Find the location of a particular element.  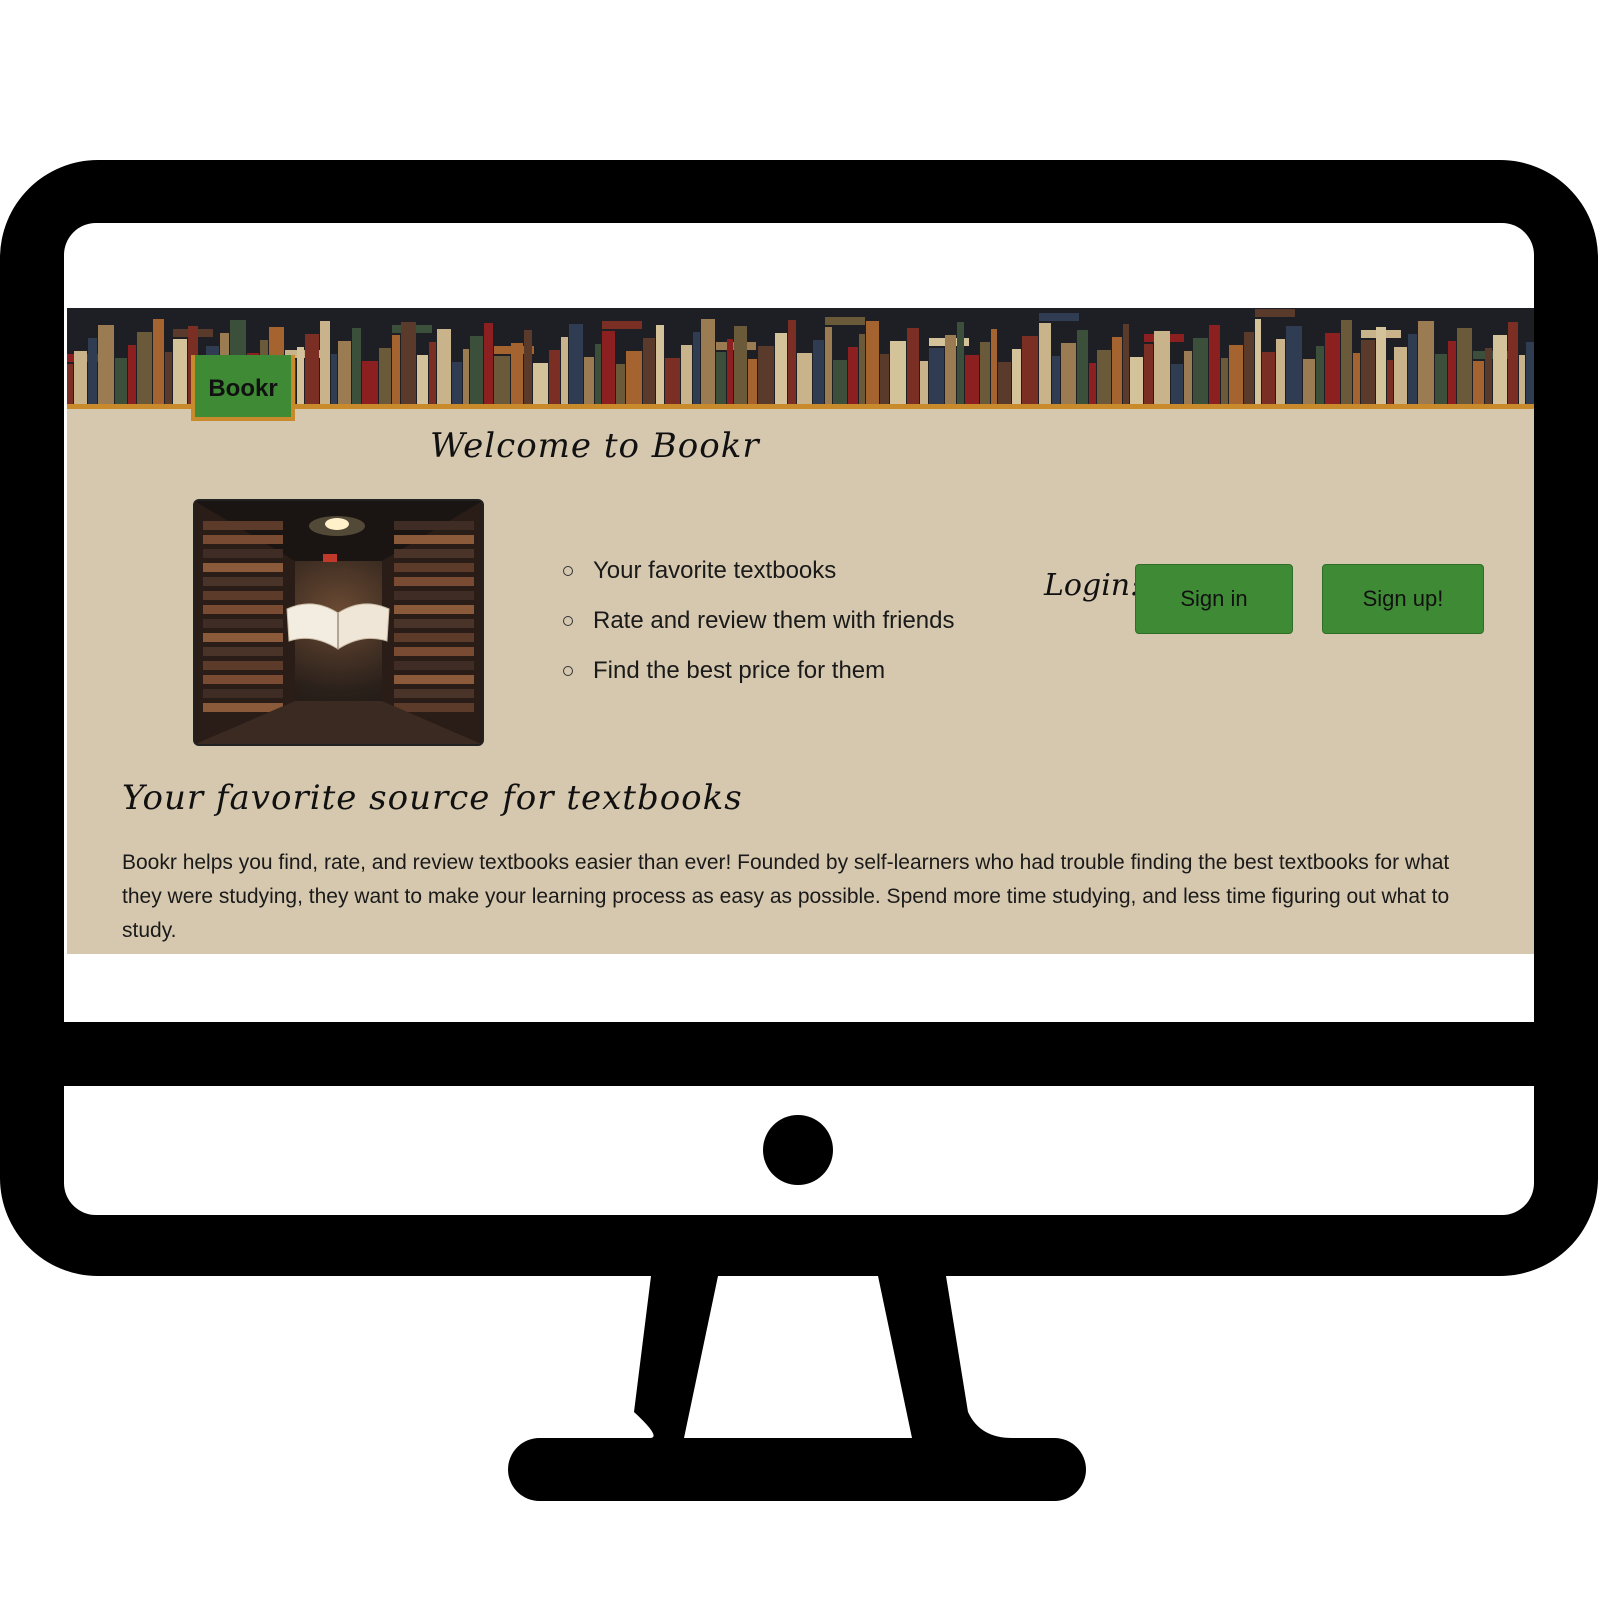

list-item: Your favorite textbooks is located at coordinates (759, 571).